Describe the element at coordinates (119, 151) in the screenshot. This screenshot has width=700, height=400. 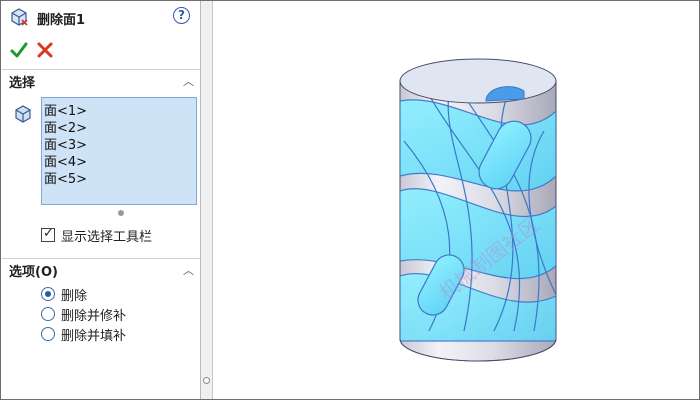
I see `selected-faces-list: 面<1> 面<2> 面<3> 面<4> 面<5>` at that location.